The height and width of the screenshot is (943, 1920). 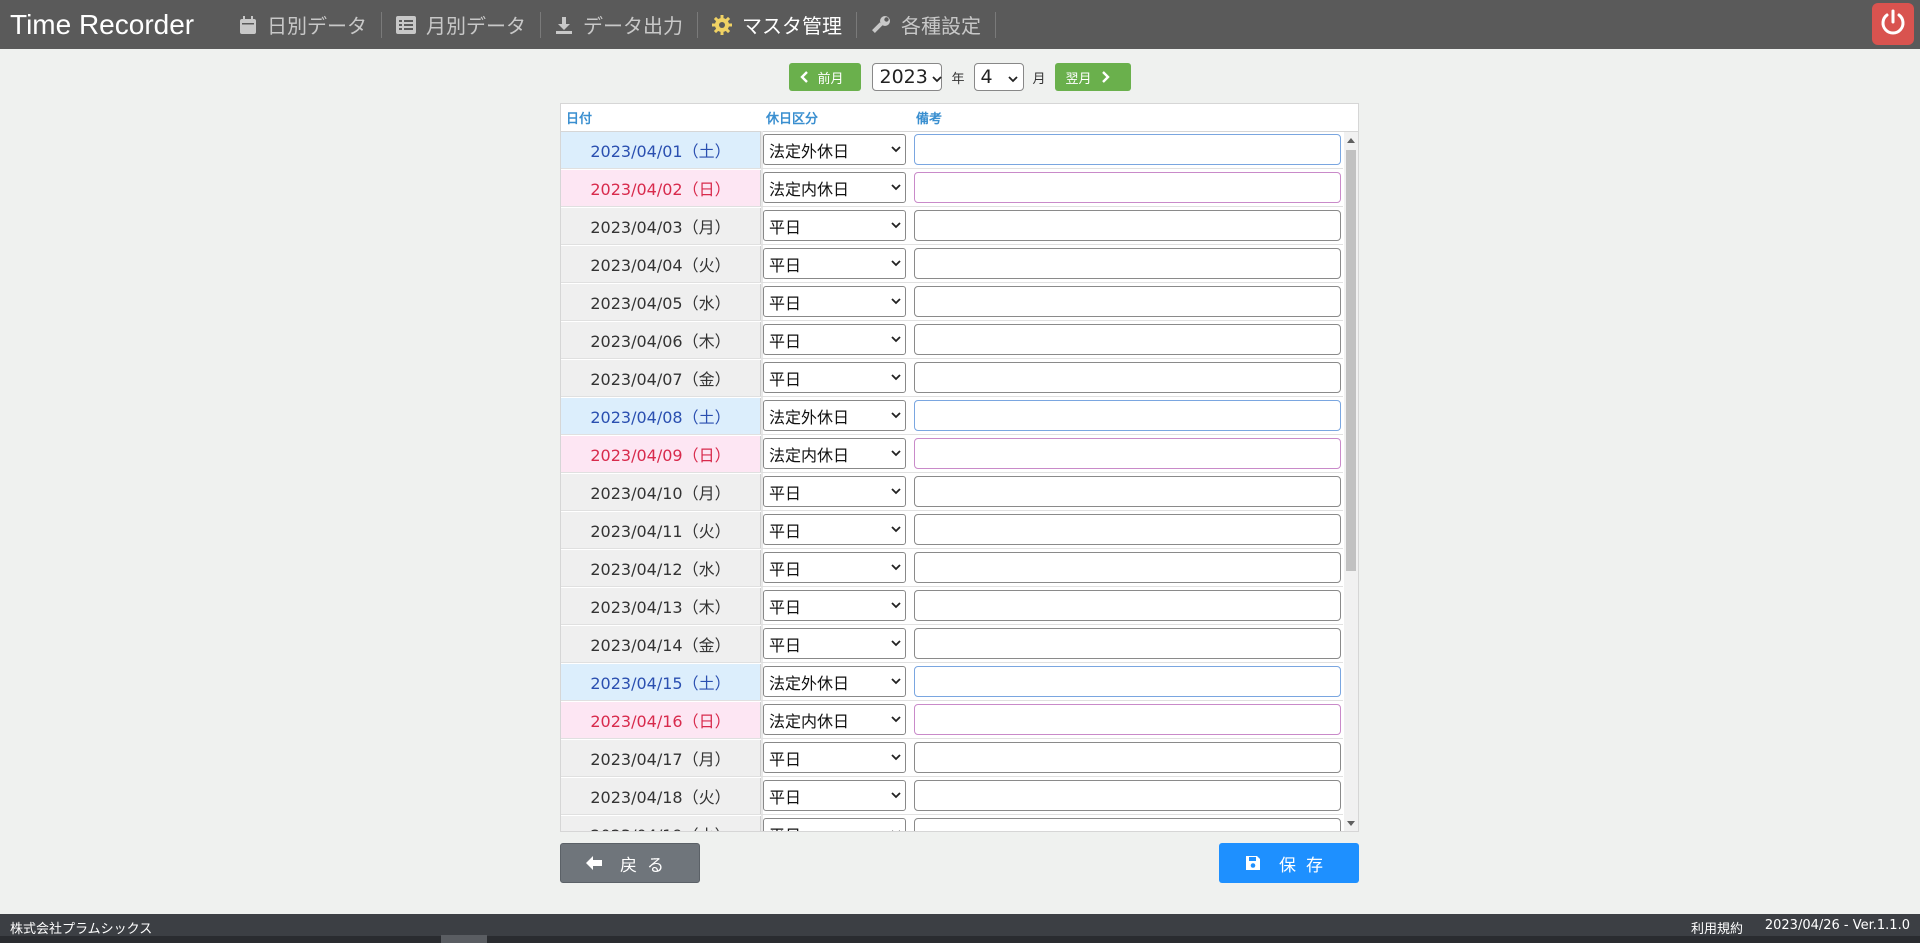 I want to click on back-button: 戻る, so click(x=630, y=863).